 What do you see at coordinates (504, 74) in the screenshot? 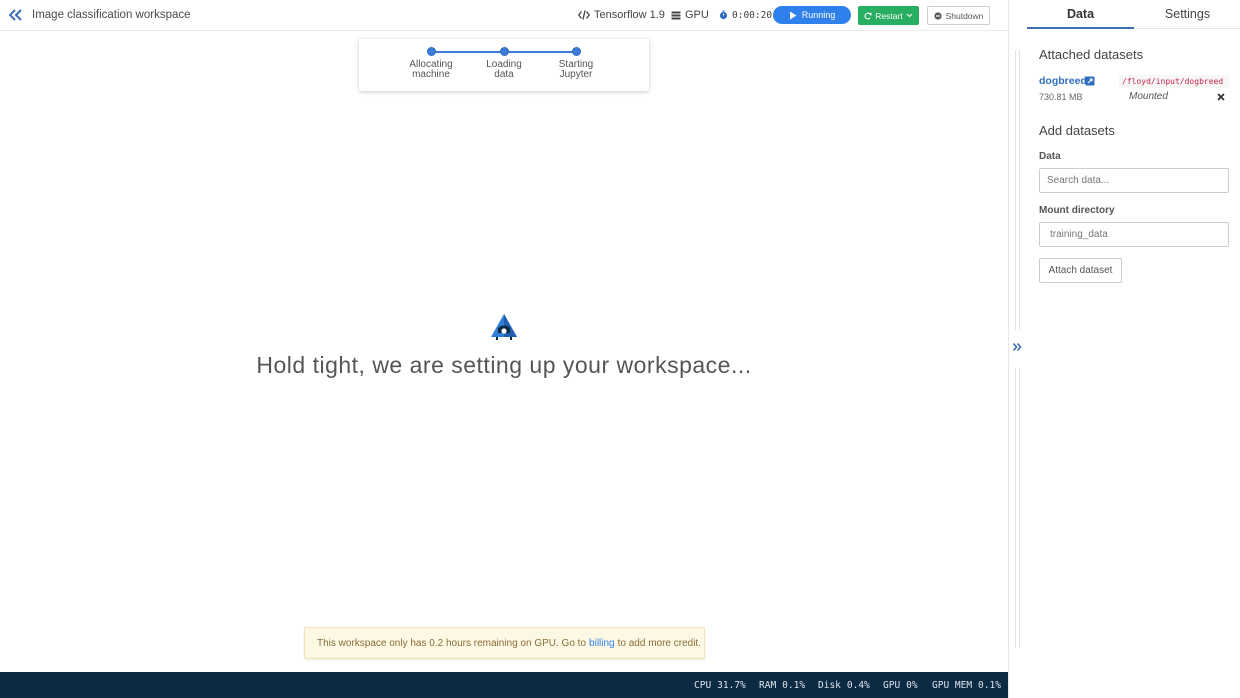
I see `step-label-line2: data` at bounding box center [504, 74].